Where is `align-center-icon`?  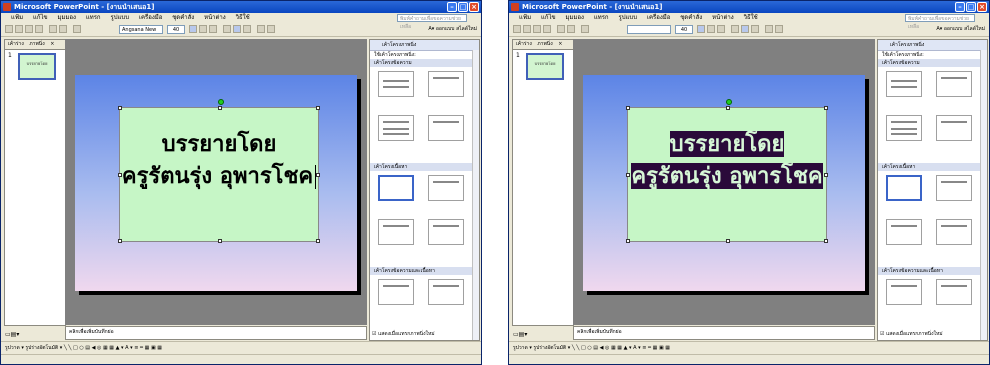
align-center-icon is located at coordinates (745, 29).